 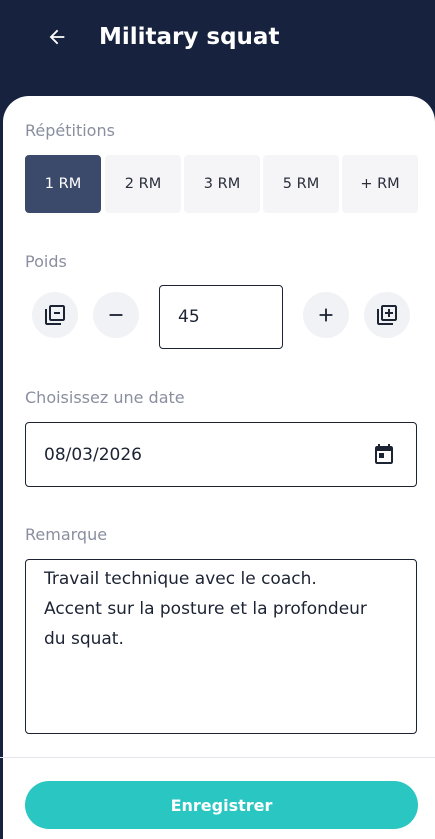 What do you see at coordinates (380, 184) in the screenshot?
I see `rm-option-plus: + RM` at bounding box center [380, 184].